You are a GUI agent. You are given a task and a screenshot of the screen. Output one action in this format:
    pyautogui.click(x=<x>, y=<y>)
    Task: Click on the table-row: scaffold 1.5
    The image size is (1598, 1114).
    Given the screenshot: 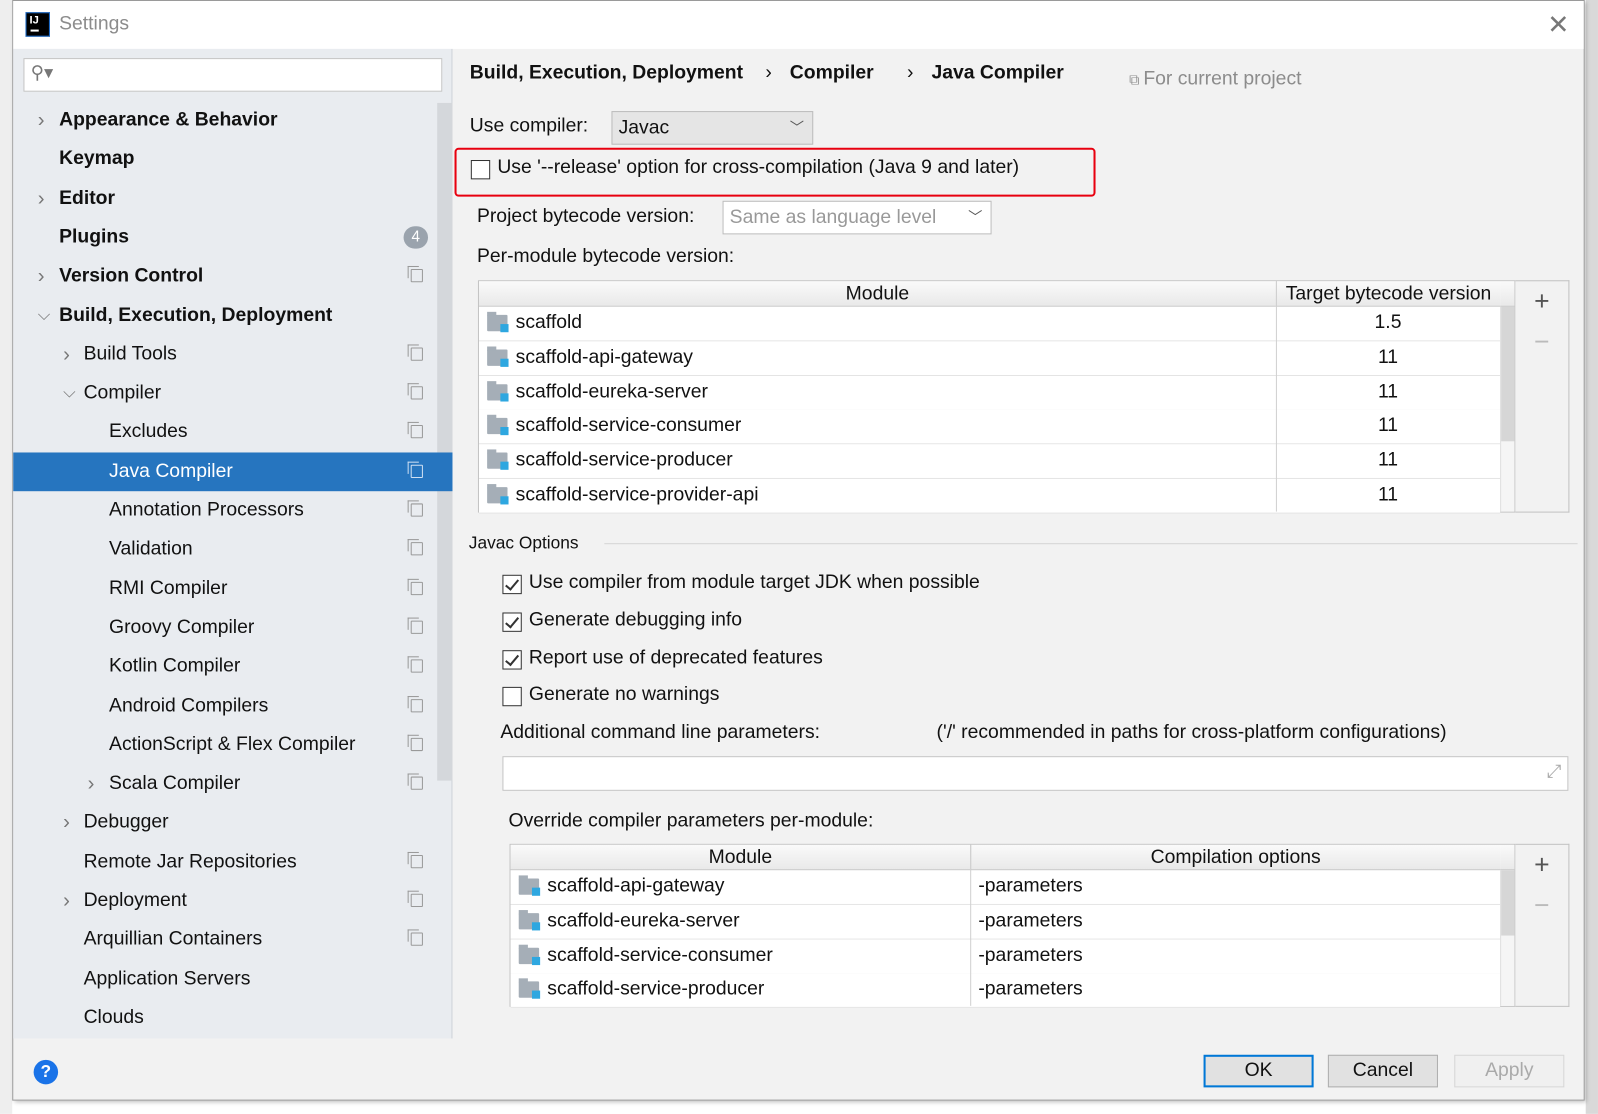 What is the action you would take?
    pyautogui.click(x=989, y=324)
    